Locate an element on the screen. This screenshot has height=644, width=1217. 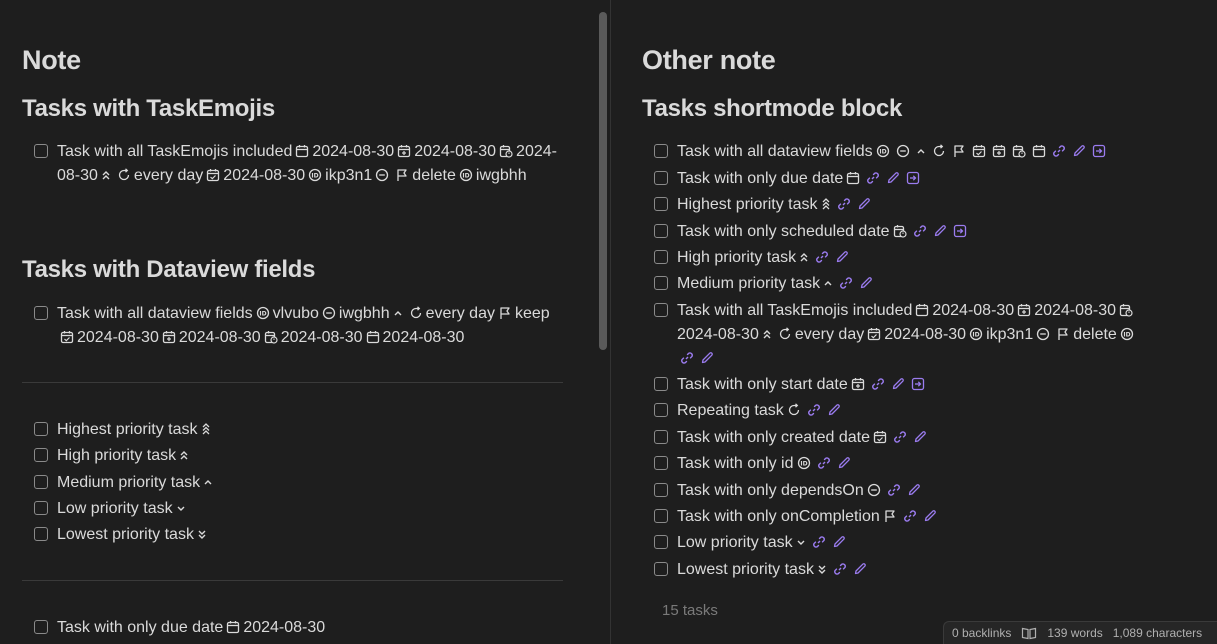
task-description: Task with all dataview fields is located at coordinates (155, 313).